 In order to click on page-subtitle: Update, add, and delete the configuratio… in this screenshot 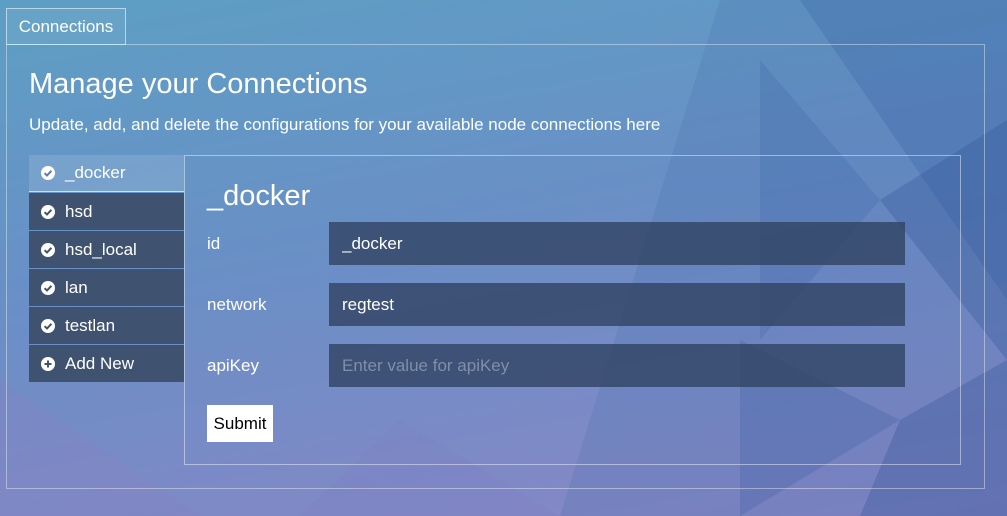, I will do `click(345, 124)`.